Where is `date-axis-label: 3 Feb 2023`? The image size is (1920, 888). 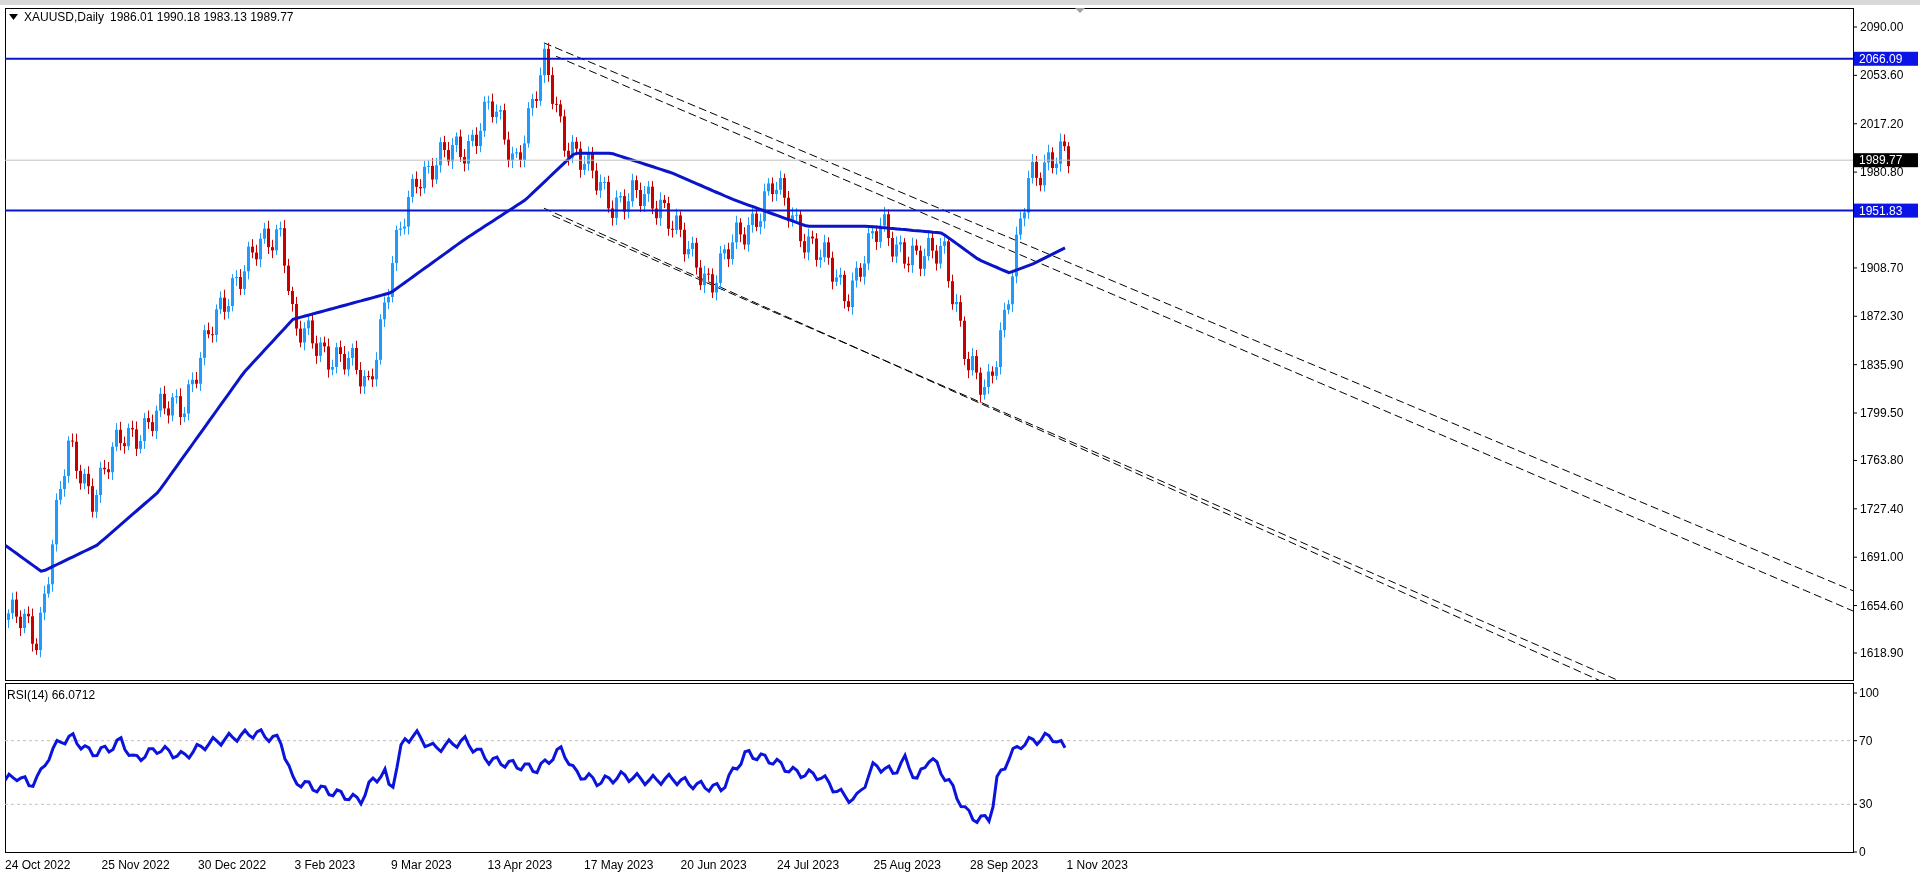
date-axis-label: 3 Feb 2023 is located at coordinates (325, 865).